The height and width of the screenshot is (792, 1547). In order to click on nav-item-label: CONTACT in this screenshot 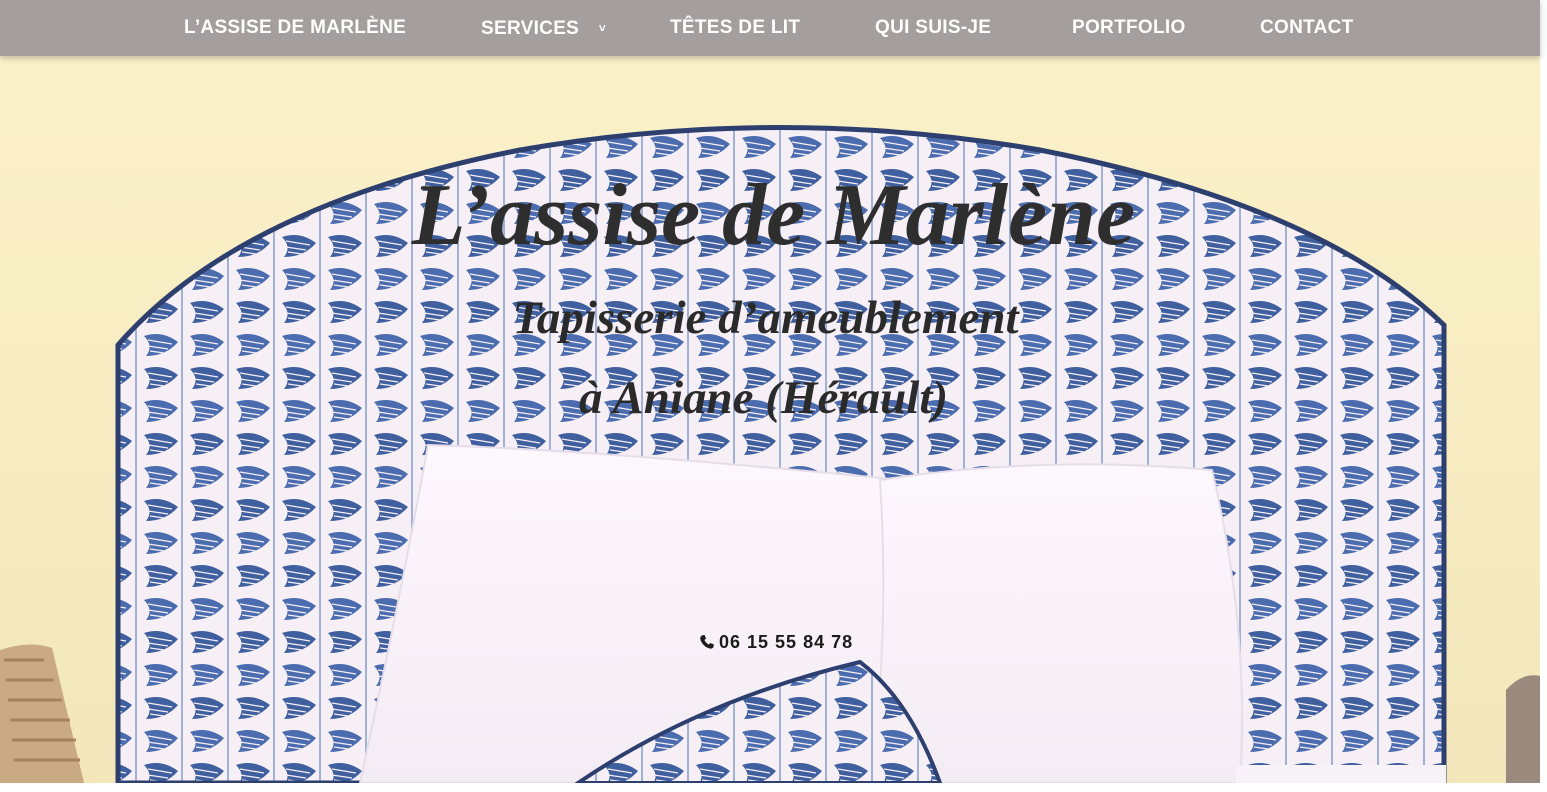, I will do `click(1307, 27)`.